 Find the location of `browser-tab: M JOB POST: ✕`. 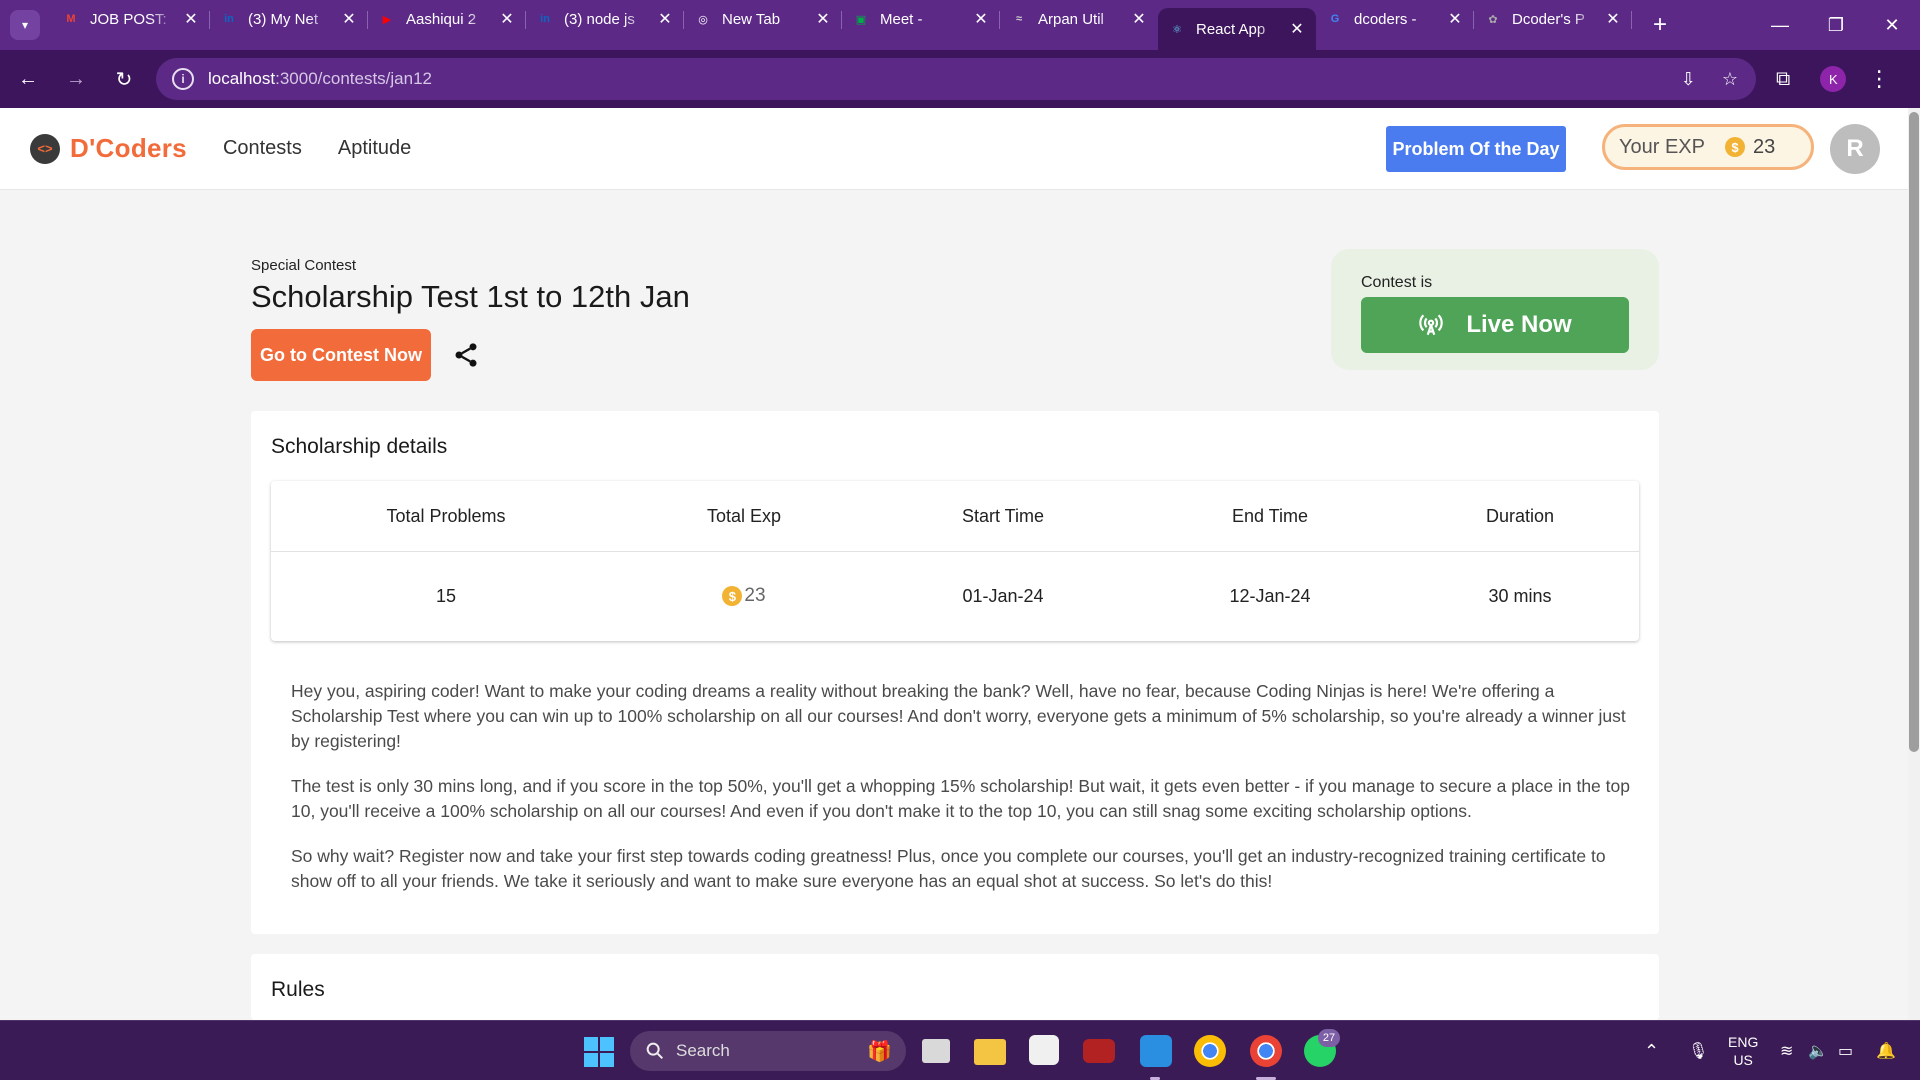

browser-tab: M JOB POST: ✕ is located at coordinates (131, 19).